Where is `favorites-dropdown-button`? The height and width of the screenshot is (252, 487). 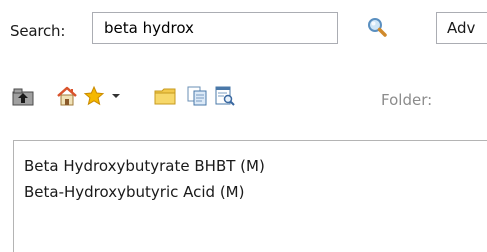
favorites-dropdown-button is located at coordinates (116, 96).